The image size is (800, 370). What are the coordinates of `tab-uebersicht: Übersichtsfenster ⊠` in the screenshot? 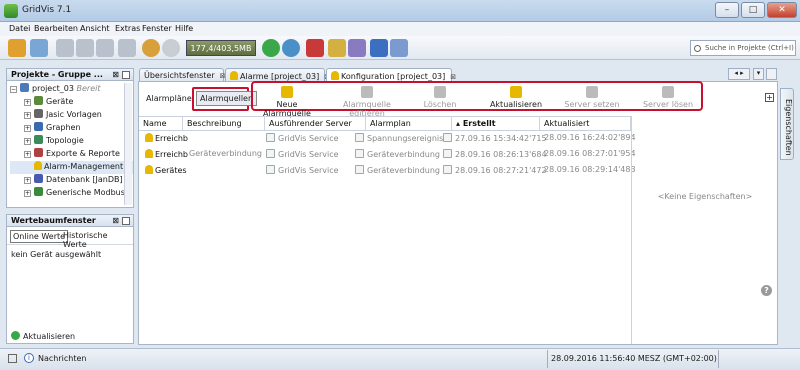 It's located at (182, 75).